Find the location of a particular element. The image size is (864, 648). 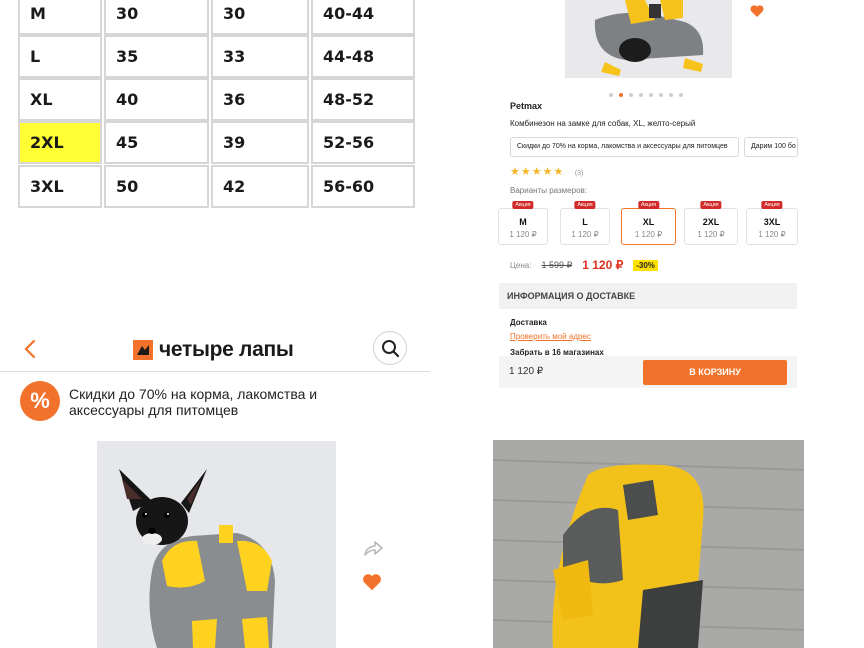

size-table-size-cell: 3XL is located at coordinates (60, 186).